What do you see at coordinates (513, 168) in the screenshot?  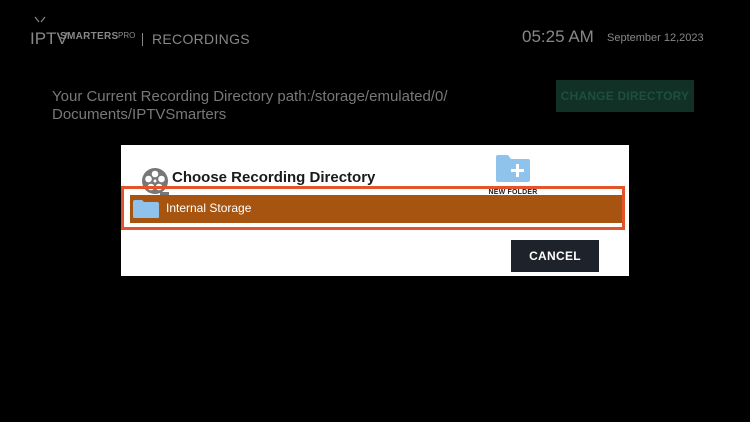 I see `new-folder-icon` at bounding box center [513, 168].